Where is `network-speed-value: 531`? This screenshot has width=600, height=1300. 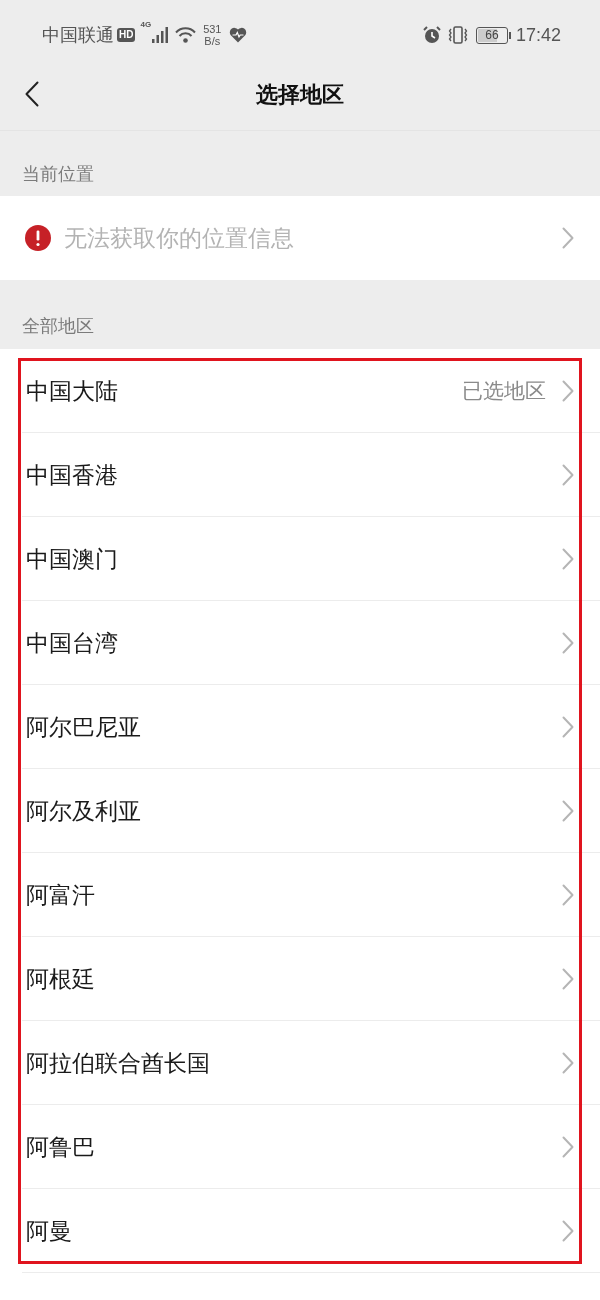
network-speed-value: 531 is located at coordinates (212, 29).